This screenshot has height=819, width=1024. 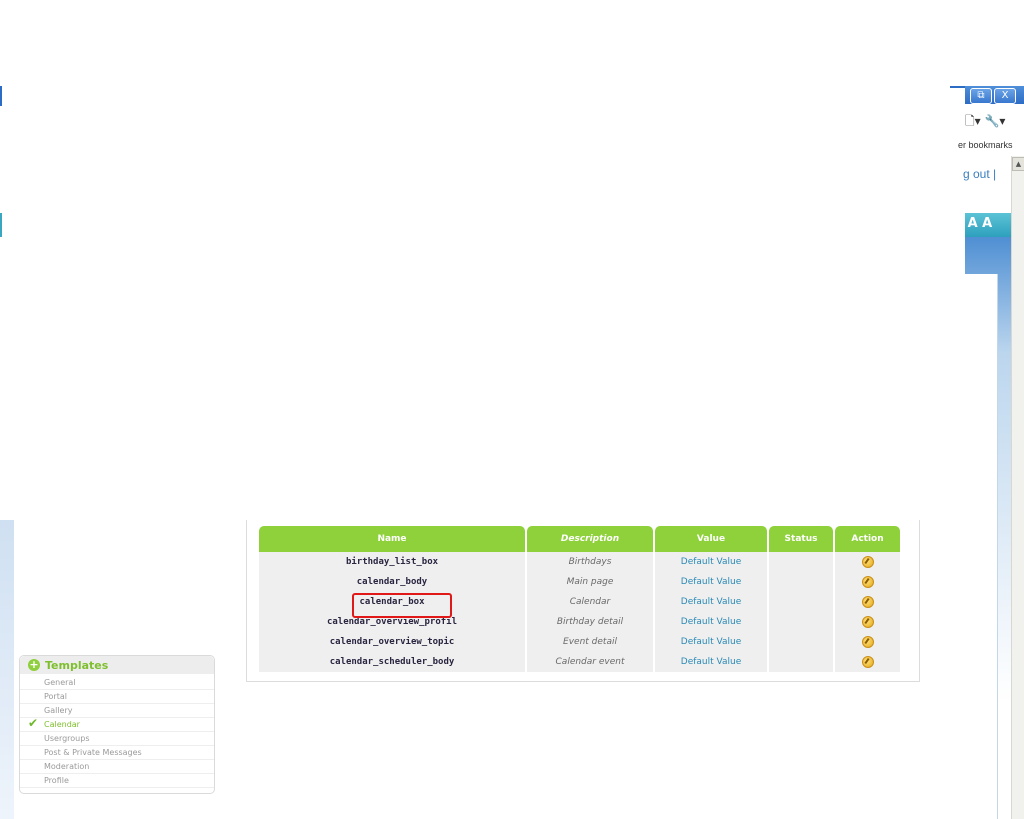 I want to click on background-toolbar: 🗋▾ 🔧▾, so click(x=990, y=121).